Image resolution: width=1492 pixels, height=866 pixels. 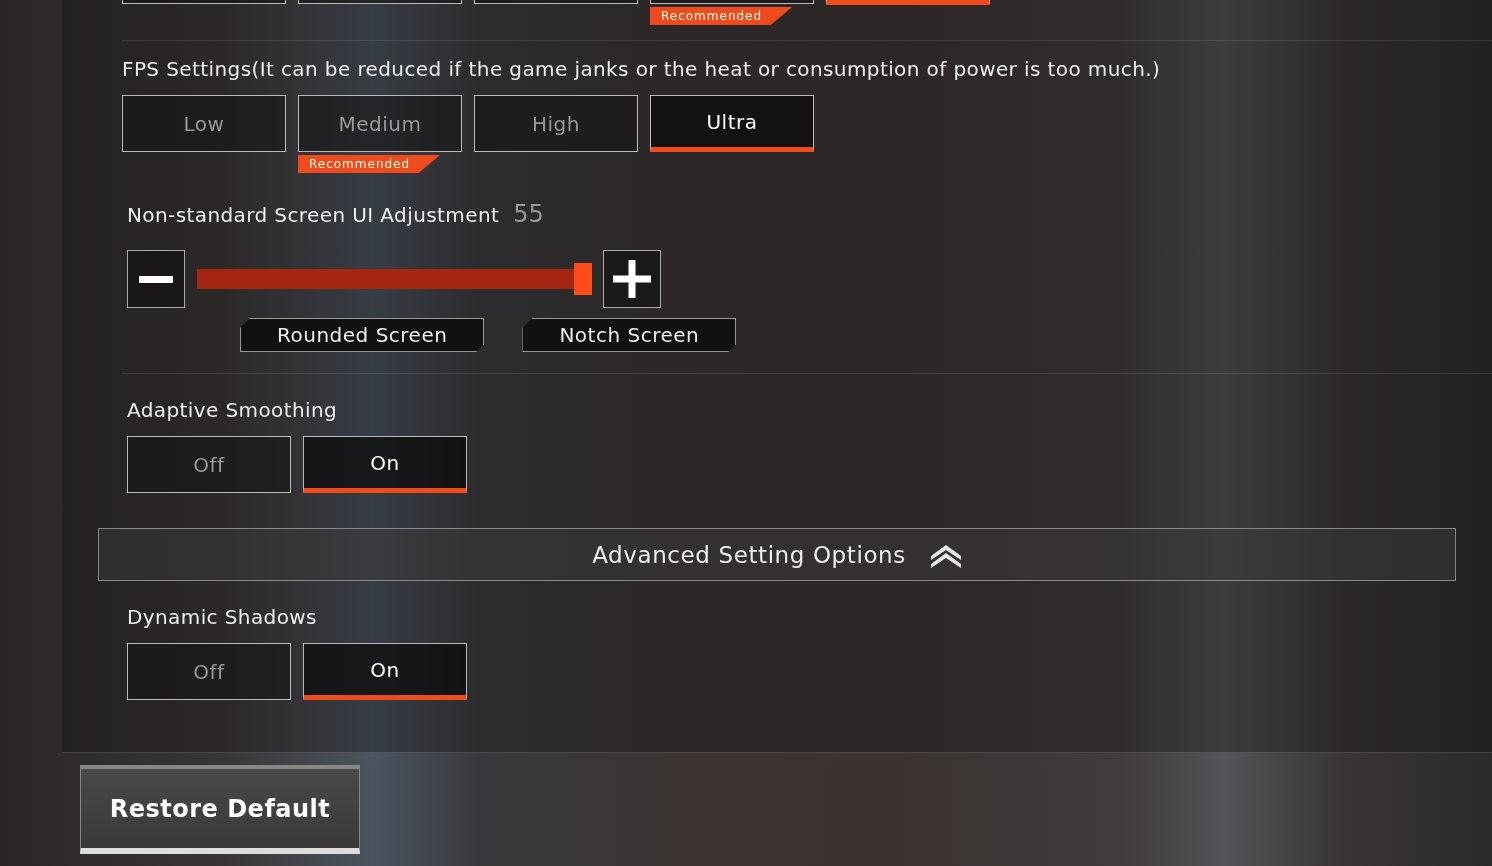 What do you see at coordinates (642, 69) in the screenshot?
I see `setting-label: FPS Settings(It can be reduced if the game janks or the heat or consumption of power is too much.)` at bounding box center [642, 69].